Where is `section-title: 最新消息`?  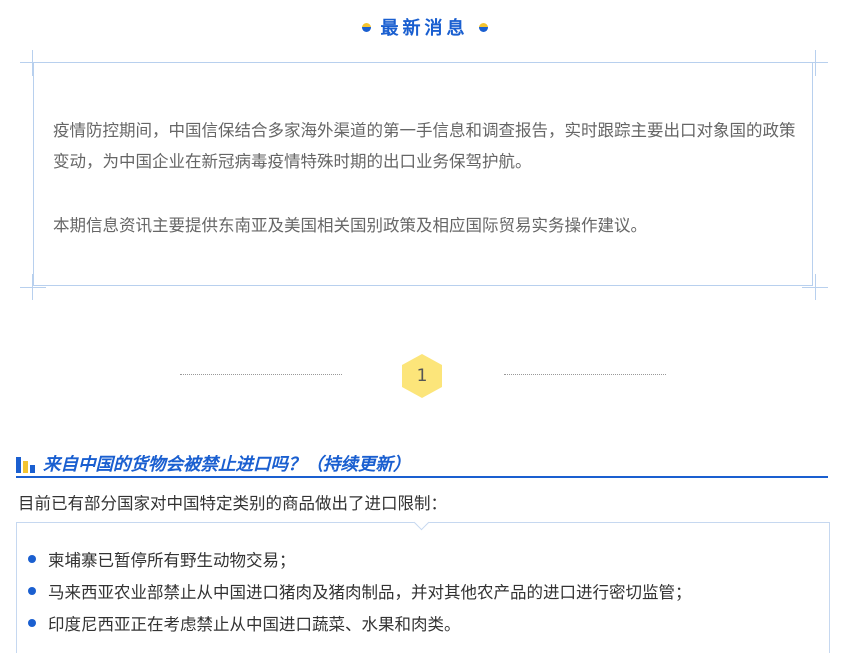 section-title: 最新消息 is located at coordinates (424, 28).